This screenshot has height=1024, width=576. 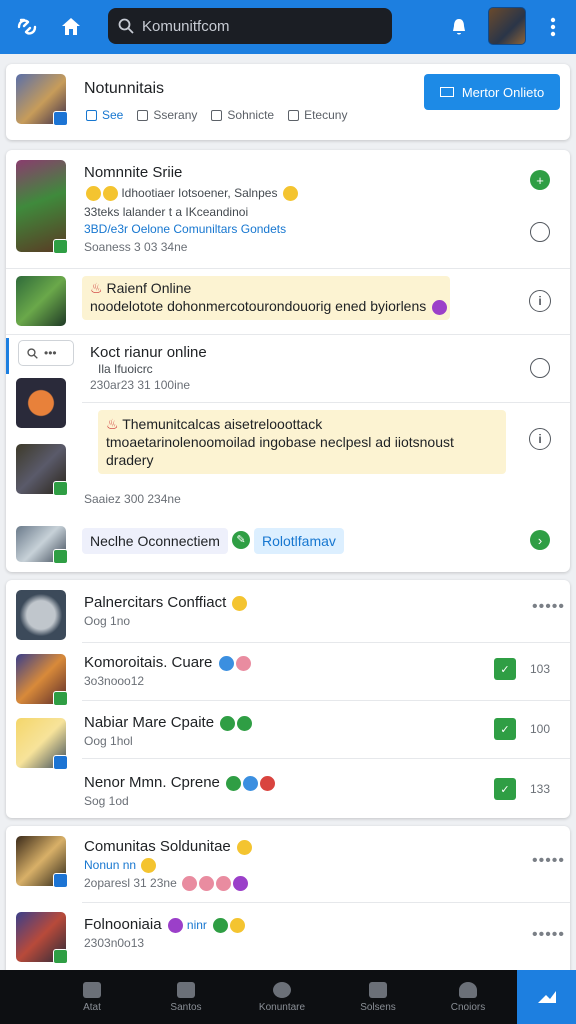 What do you see at coordinates (168, 846) in the screenshot?
I see `list-title: Comunitas Soldunitae` at bounding box center [168, 846].